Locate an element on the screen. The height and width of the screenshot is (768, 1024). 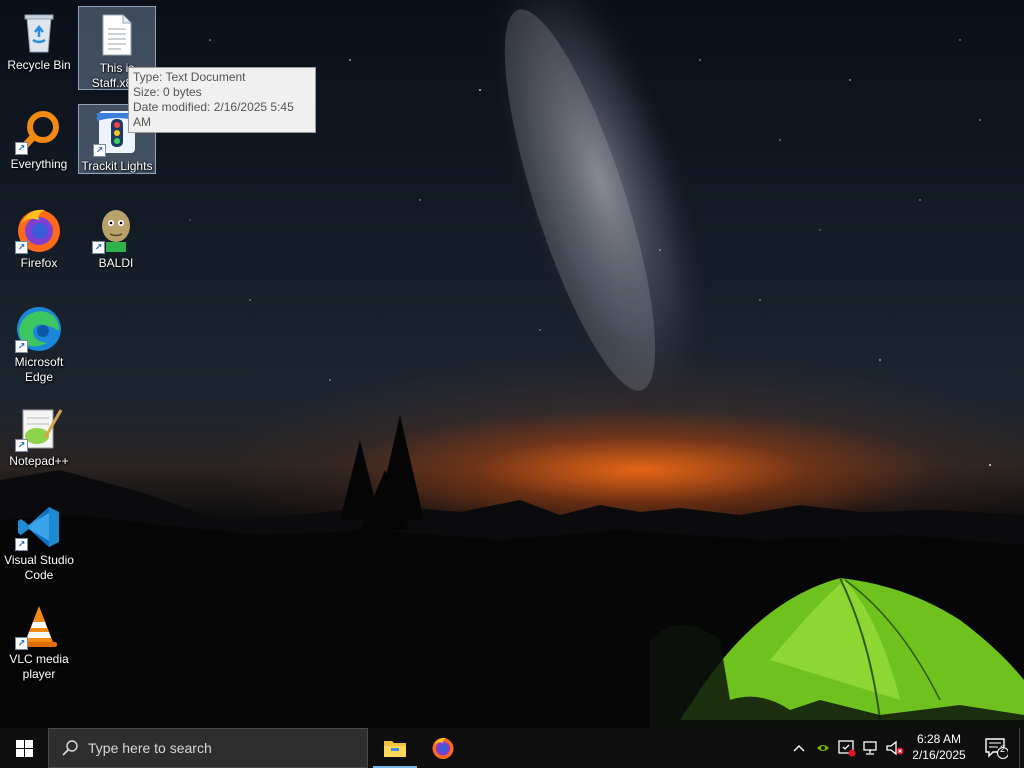
clock-date: 2/16/2025 is located at coordinates (939, 755).